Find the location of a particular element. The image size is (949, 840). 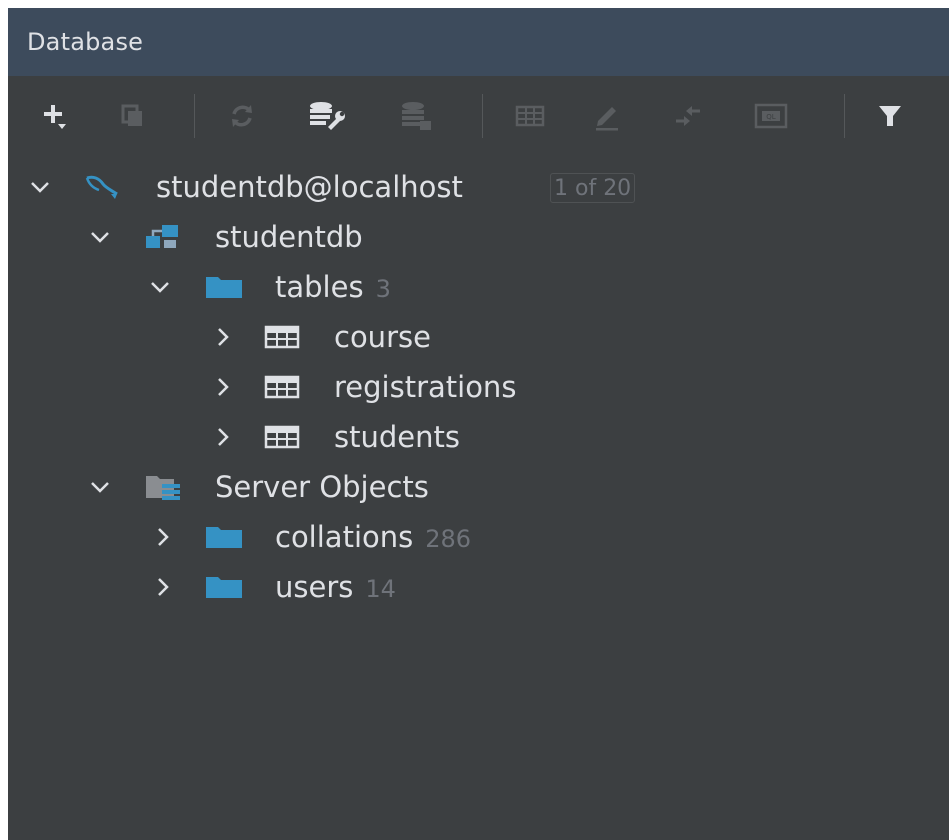

refresh-icon is located at coordinates (242, 116).